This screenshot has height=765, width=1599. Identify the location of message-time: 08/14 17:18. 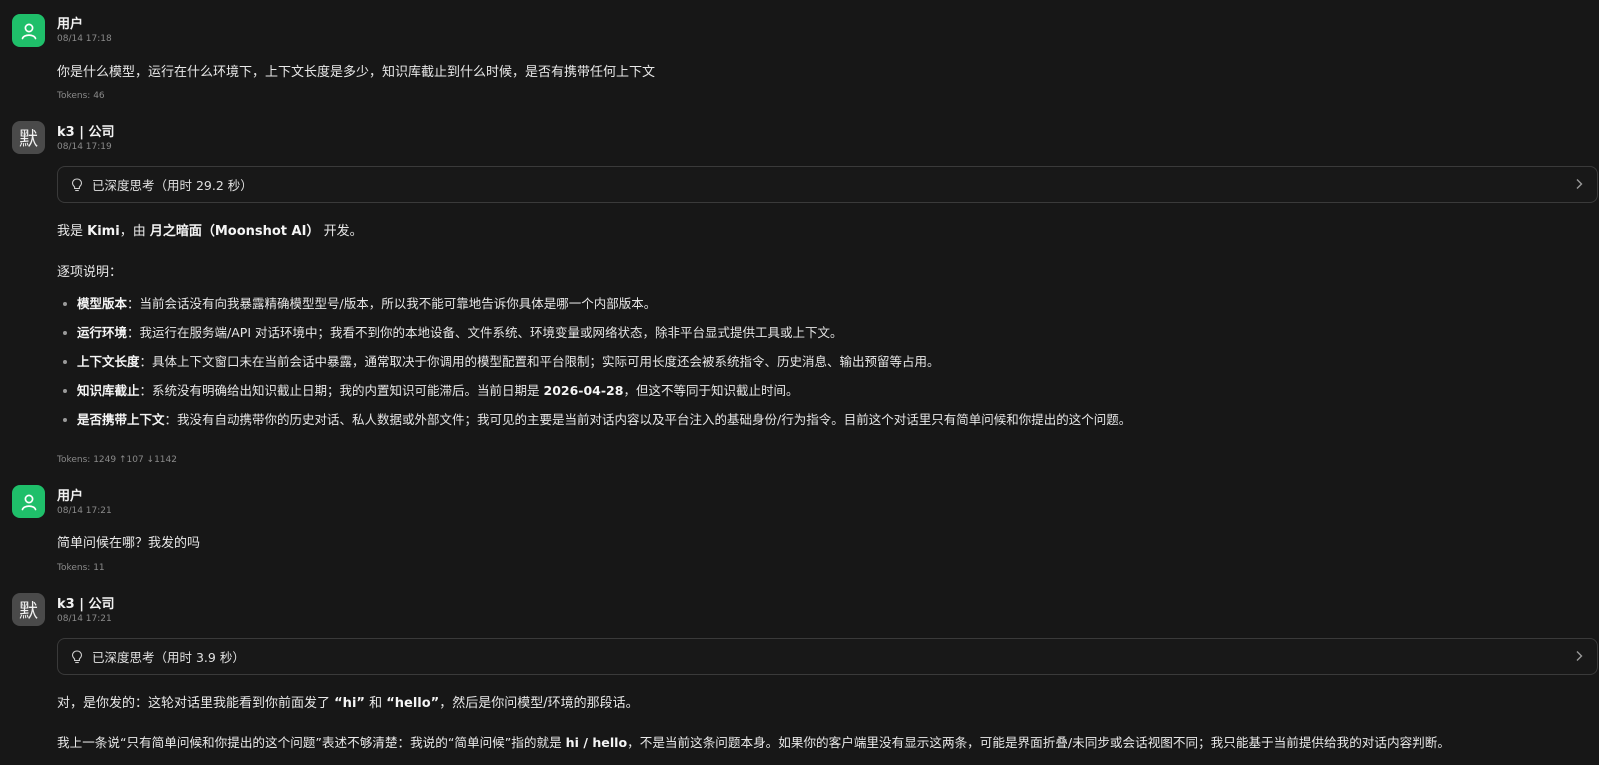
(84, 39).